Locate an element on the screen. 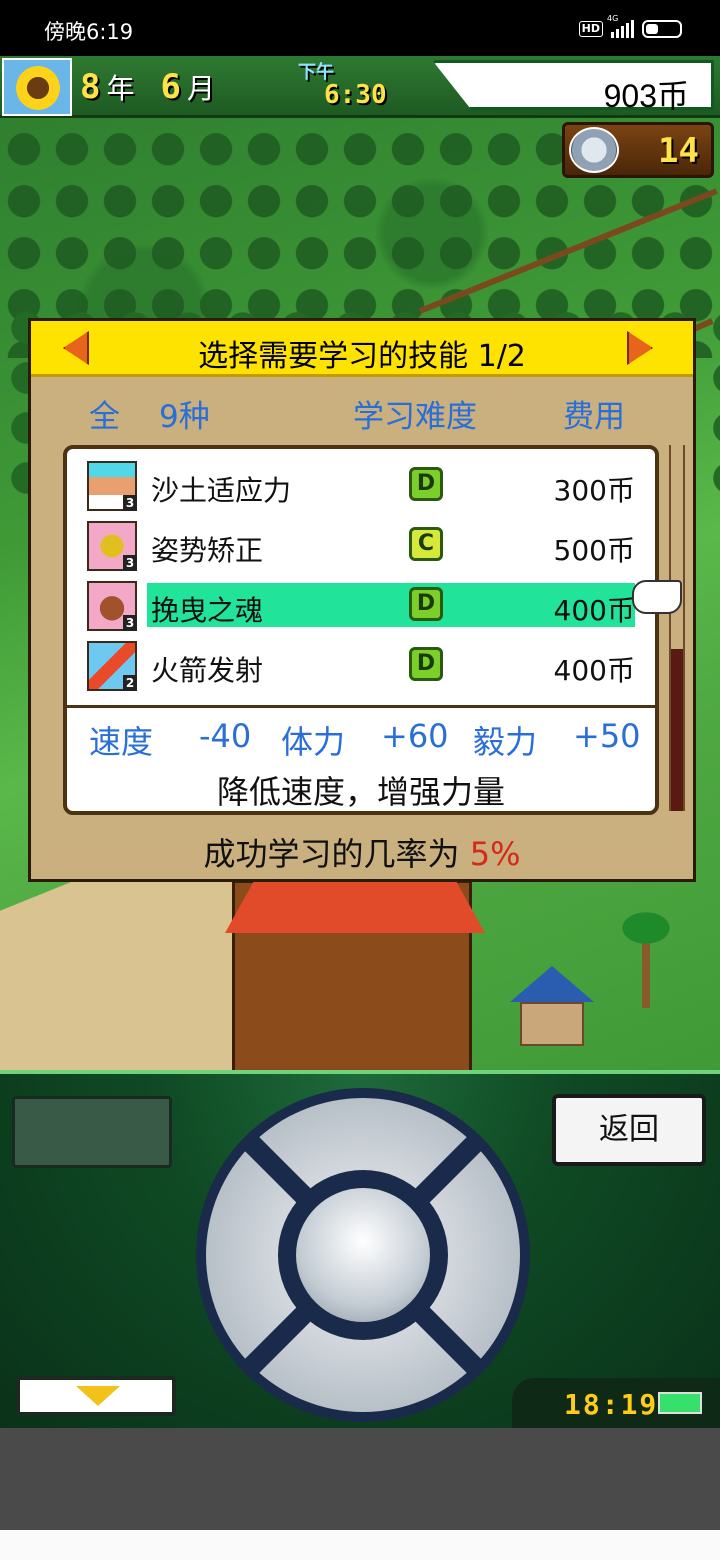  speed-value: -40 is located at coordinates (225, 736).